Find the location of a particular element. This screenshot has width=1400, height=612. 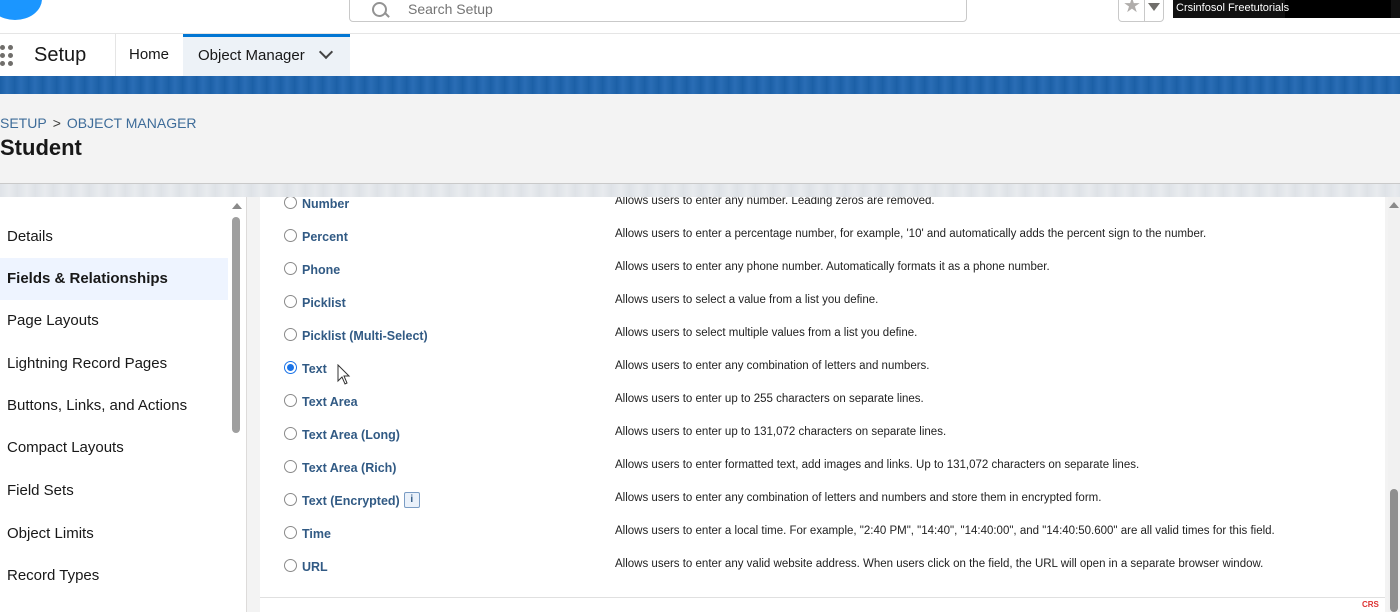

page-title: Student is located at coordinates (41, 147).